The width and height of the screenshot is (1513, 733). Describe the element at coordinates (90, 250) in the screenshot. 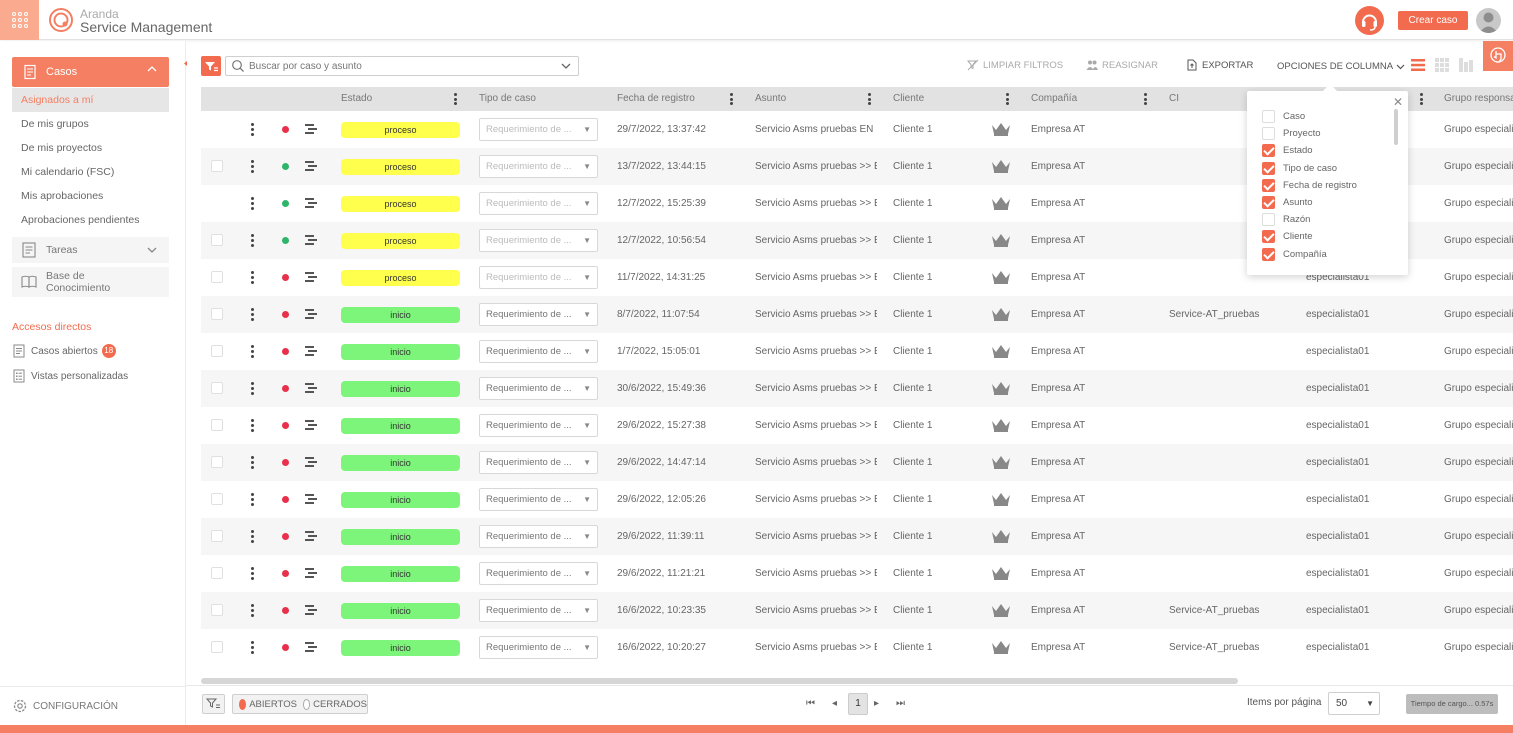

I see `sidebar-item-tasks: Tareas` at that location.